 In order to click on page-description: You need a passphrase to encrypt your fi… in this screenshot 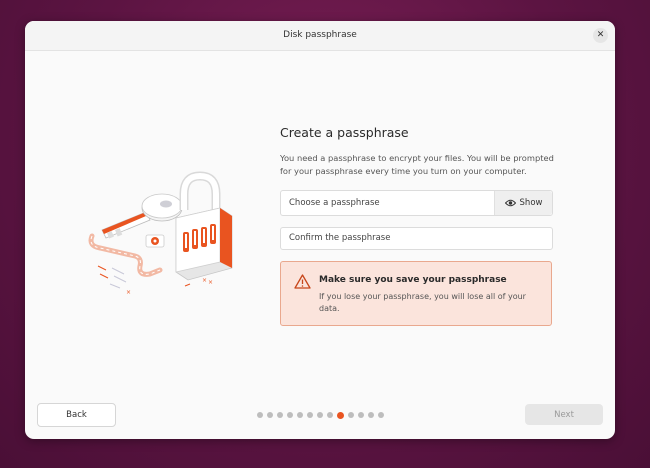, I will do `click(417, 164)`.